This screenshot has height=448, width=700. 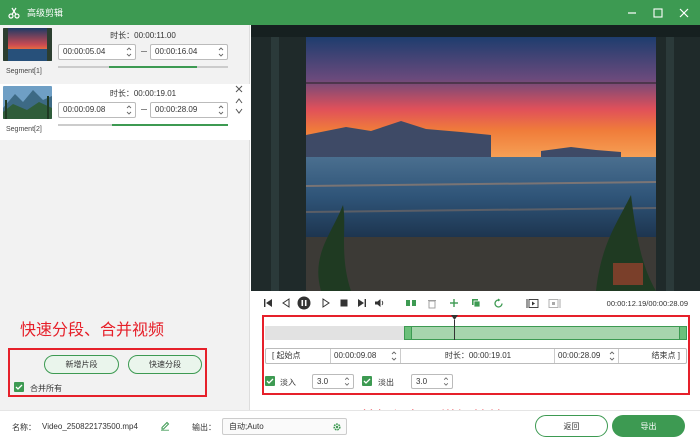 What do you see at coordinates (300, 356) in the screenshot?
I see `set-start-button: [ 起始点` at bounding box center [300, 356].